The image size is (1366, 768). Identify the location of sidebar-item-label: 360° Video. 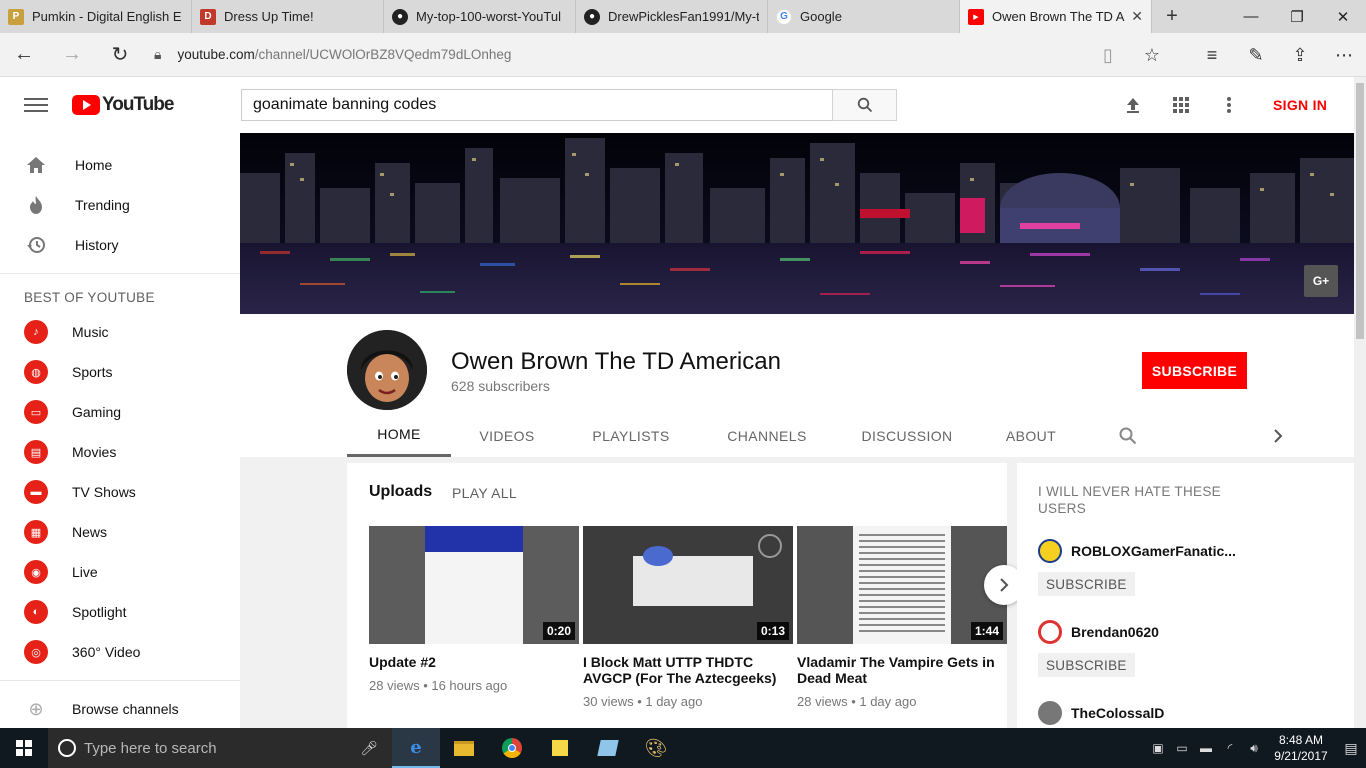
(106, 652).